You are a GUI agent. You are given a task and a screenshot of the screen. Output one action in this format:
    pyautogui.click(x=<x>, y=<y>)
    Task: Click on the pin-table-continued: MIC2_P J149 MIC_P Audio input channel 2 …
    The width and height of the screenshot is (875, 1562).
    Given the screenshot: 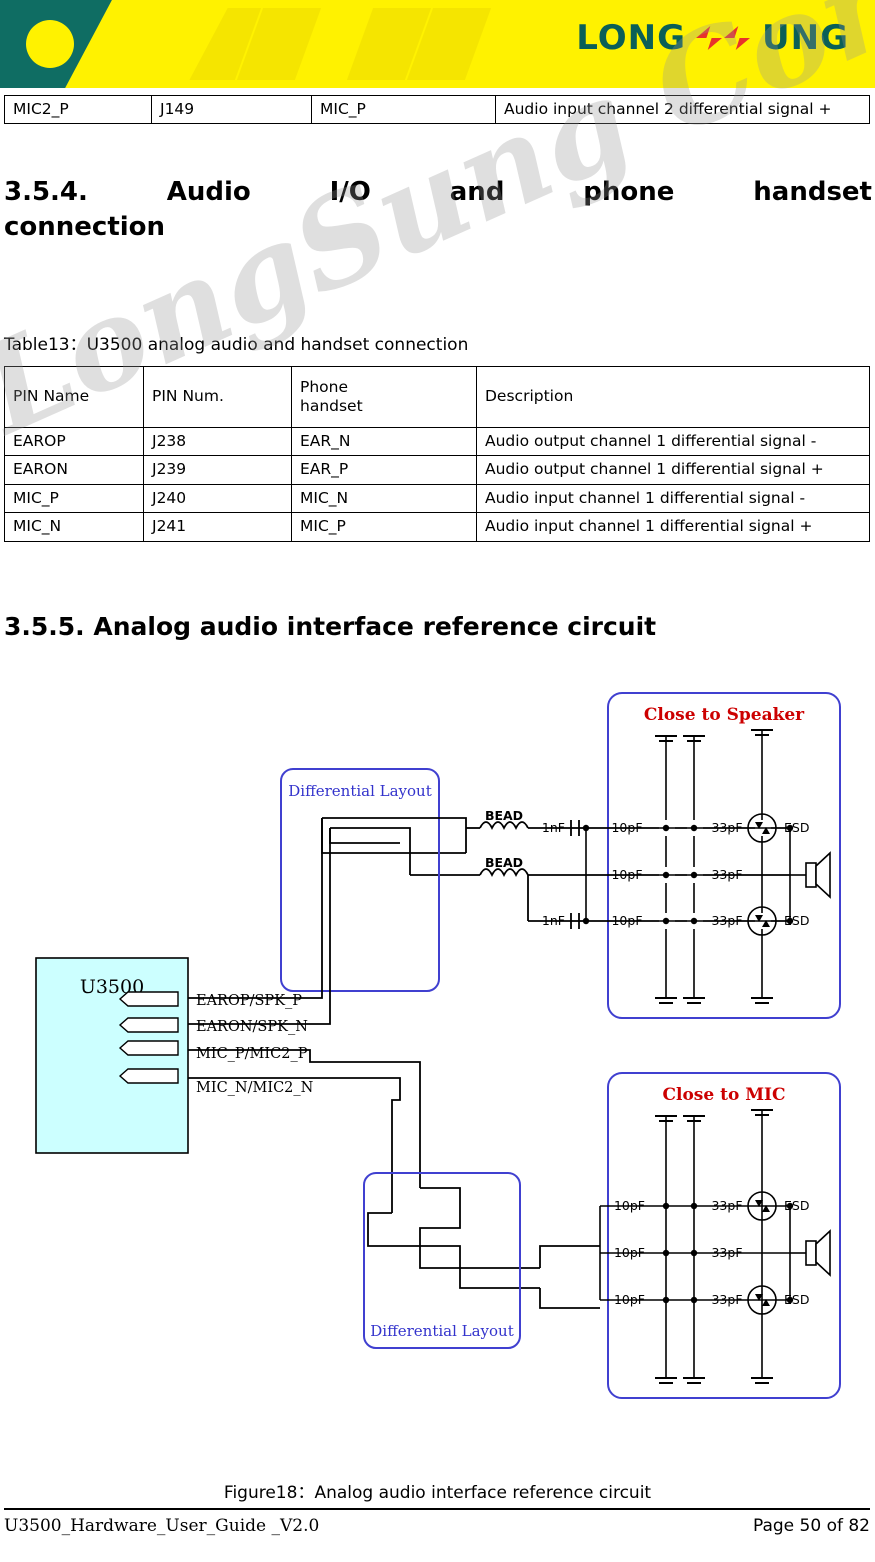 What is the action you would take?
    pyautogui.click(x=437, y=109)
    